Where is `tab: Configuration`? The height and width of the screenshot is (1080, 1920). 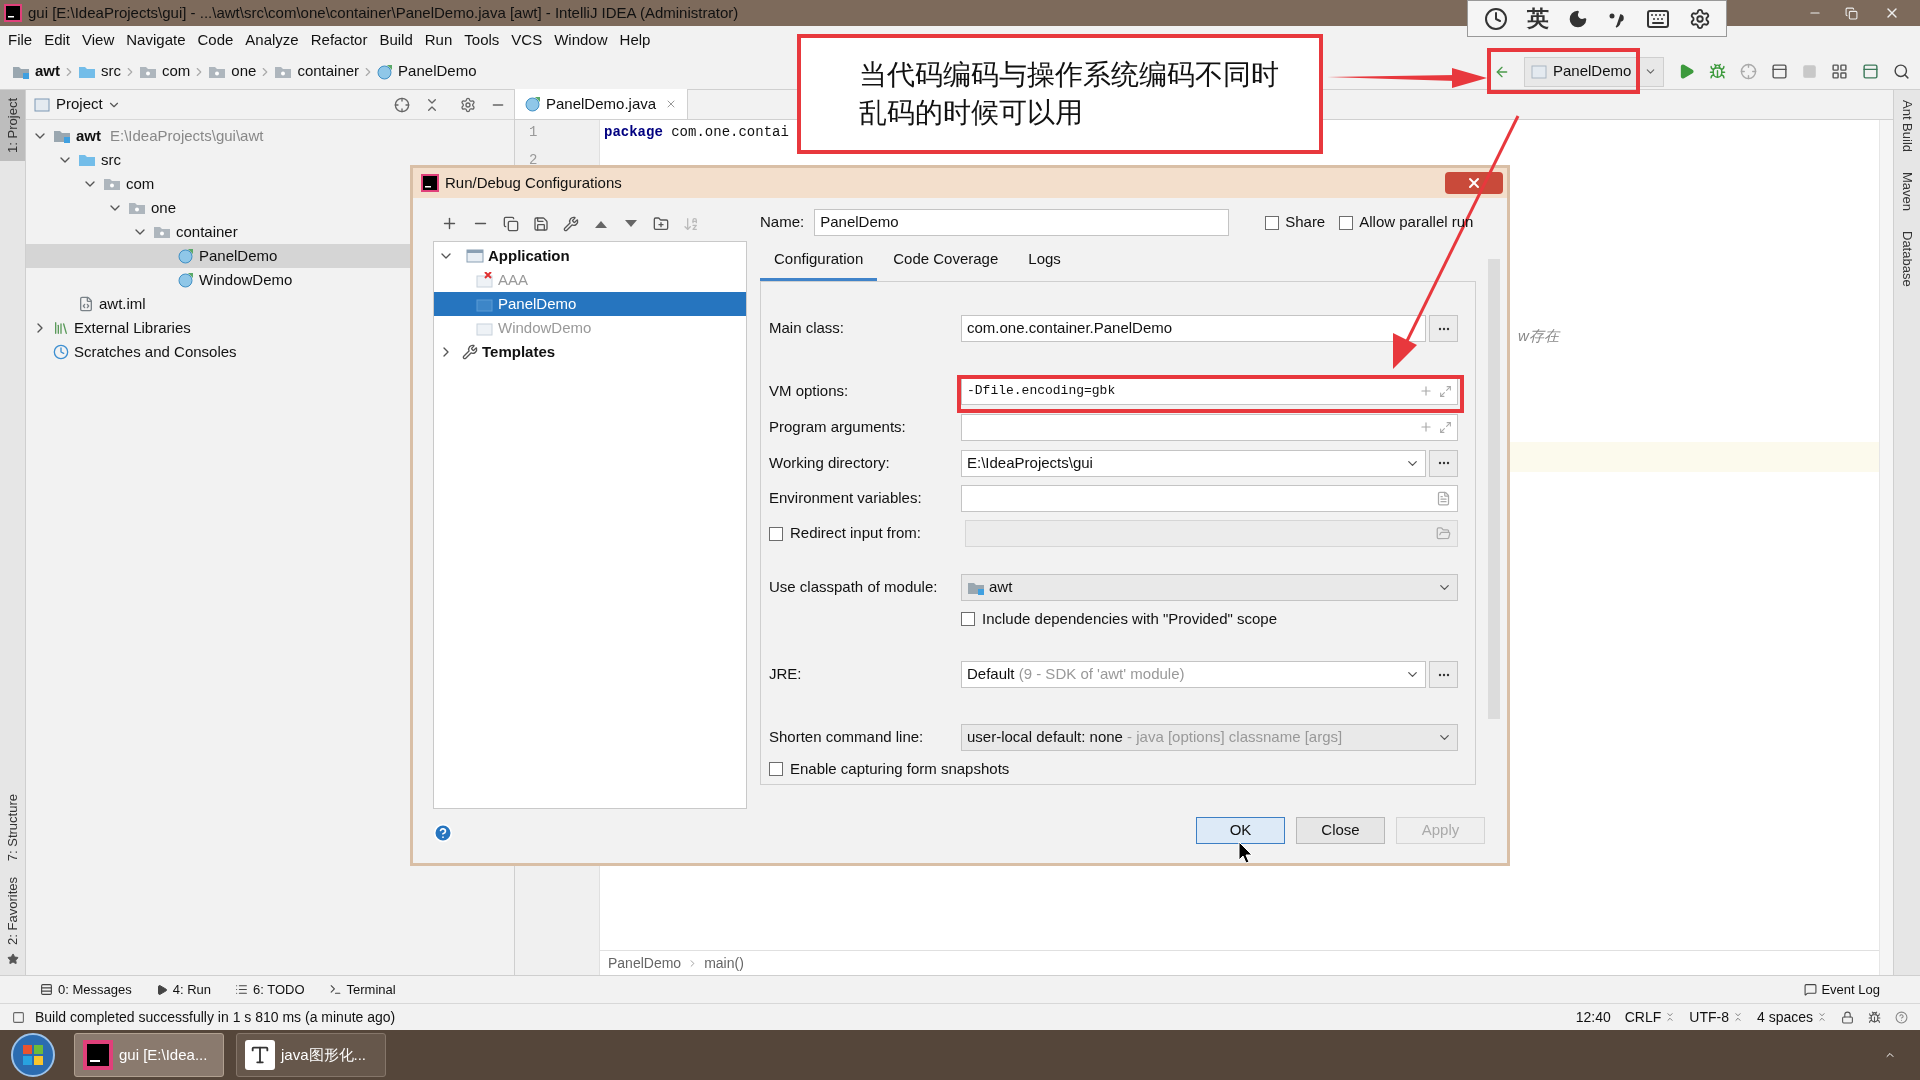 tab: Configuration is located at coordinates (819, 261).